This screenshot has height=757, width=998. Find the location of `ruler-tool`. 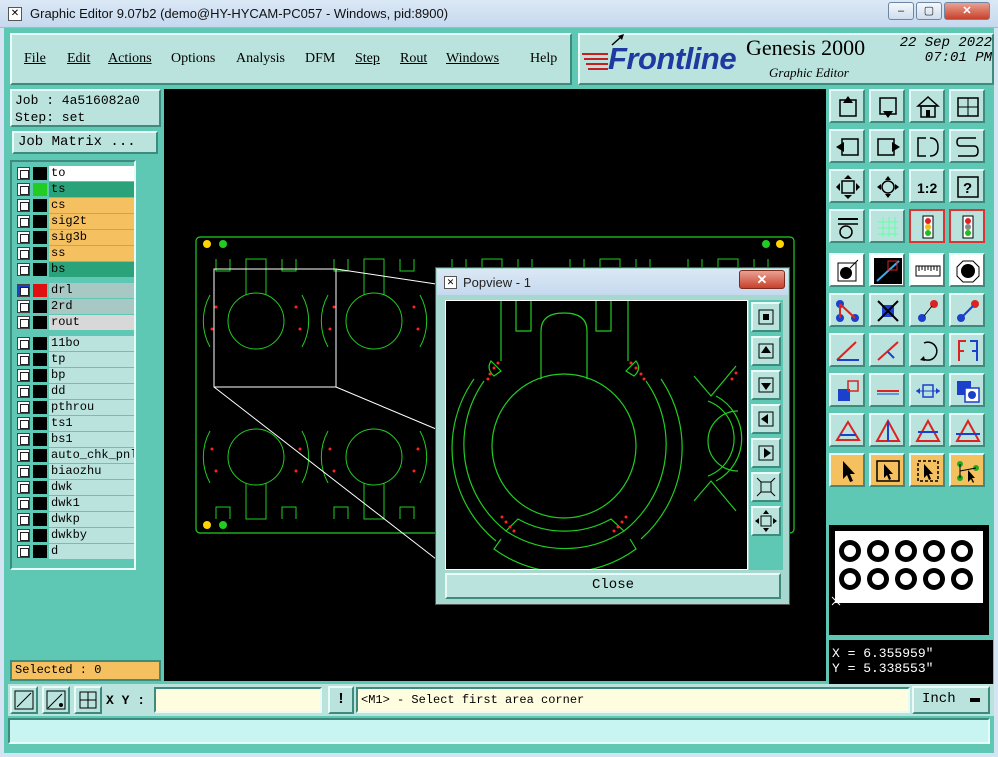

ruler-tool is located at coordinates (927, 270).